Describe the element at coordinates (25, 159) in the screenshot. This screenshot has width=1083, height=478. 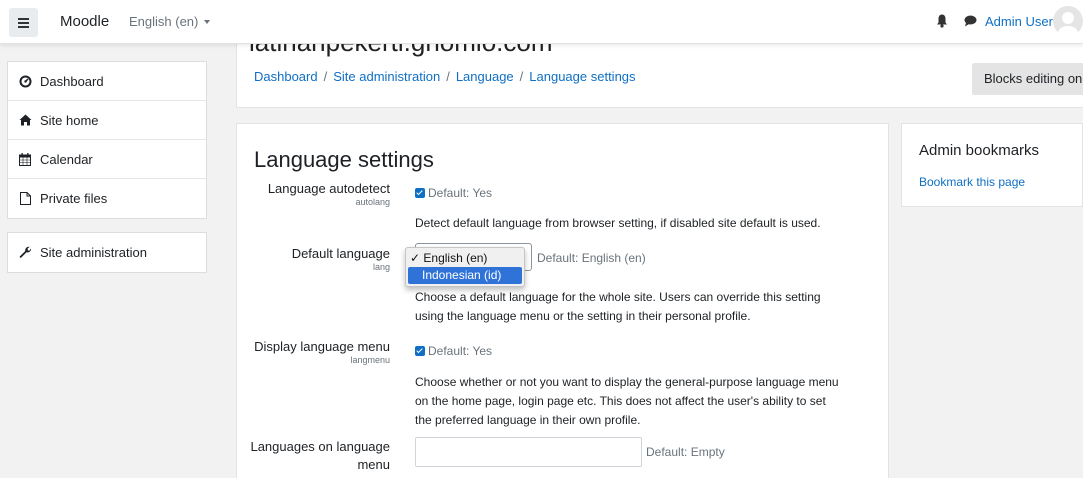
I see `calendar-icon` at that location.